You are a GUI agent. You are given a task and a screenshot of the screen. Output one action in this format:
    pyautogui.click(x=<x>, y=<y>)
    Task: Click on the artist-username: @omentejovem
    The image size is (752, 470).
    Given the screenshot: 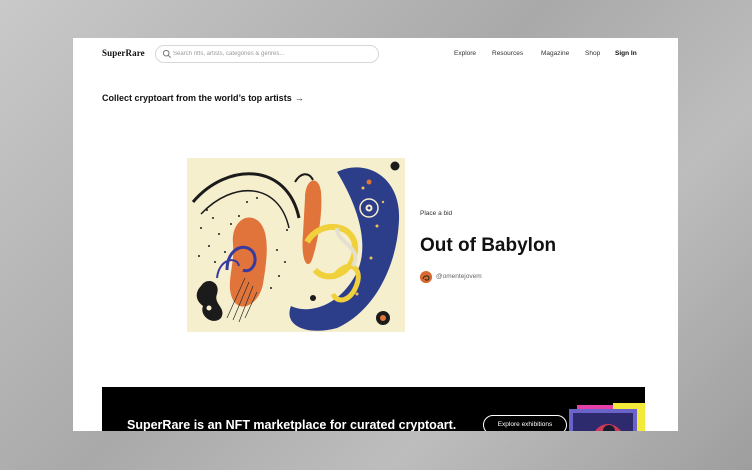 What is the action you would take?
    pyautogui.click(x=459, y=276)
    